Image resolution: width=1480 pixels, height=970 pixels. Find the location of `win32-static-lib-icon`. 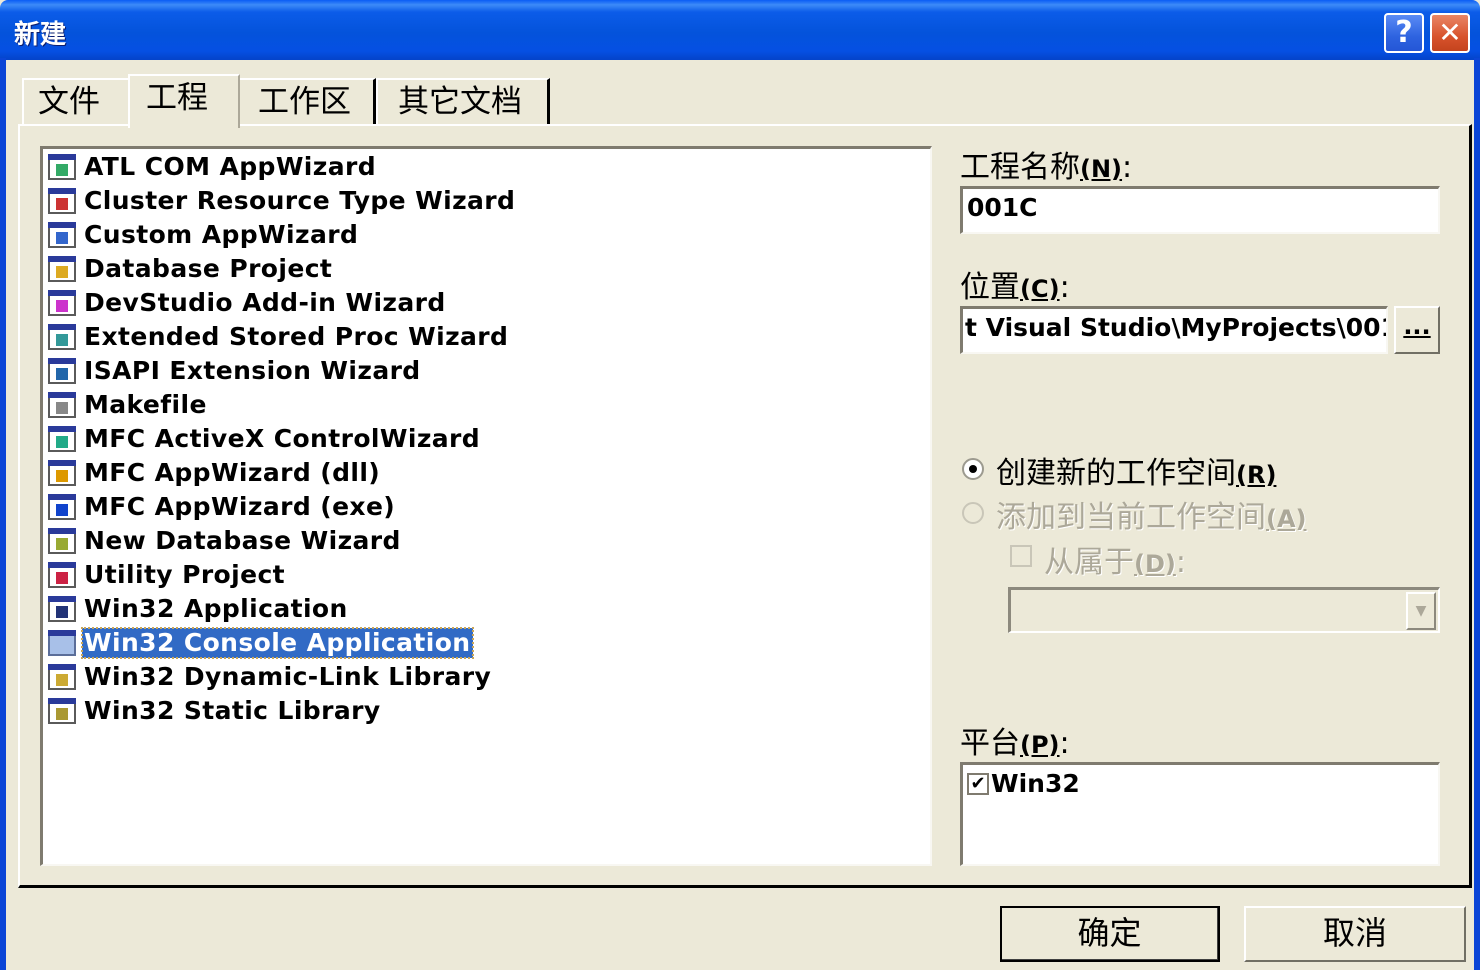

win32-static-lib-icon is located at coordinates (62, 711).